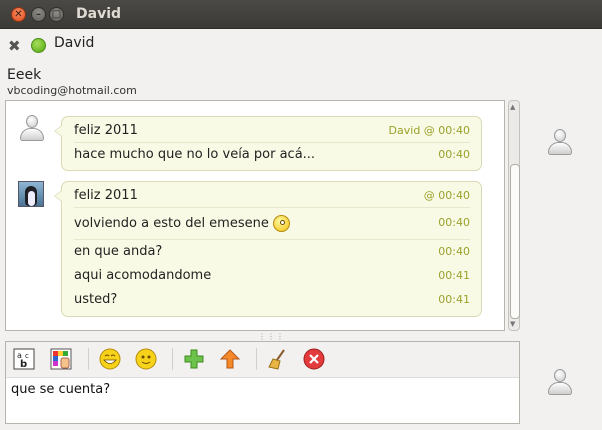  Describe the element at coordinates (24, 75) in the screenshot. I see `contact-nick: Eeek` at that location.